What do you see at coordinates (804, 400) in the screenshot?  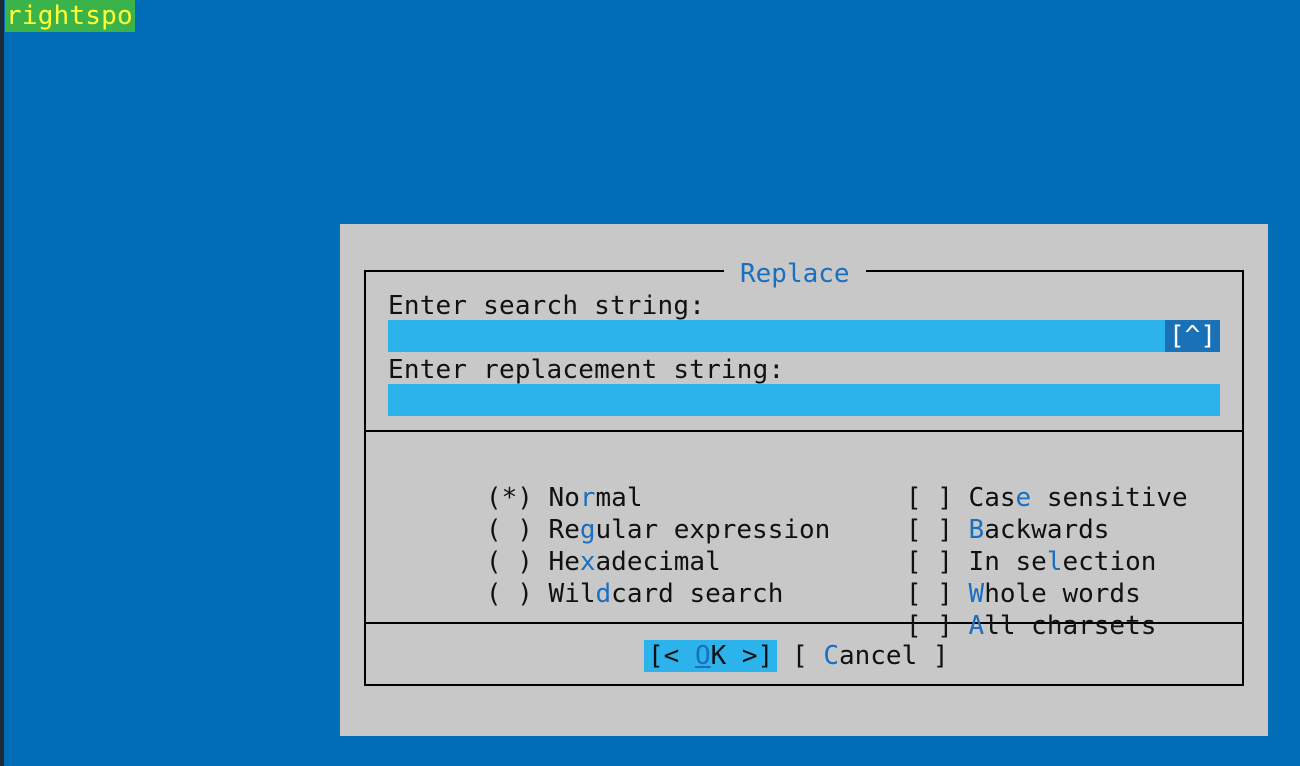 I see `replace-field` at bounding box center [804, 400].